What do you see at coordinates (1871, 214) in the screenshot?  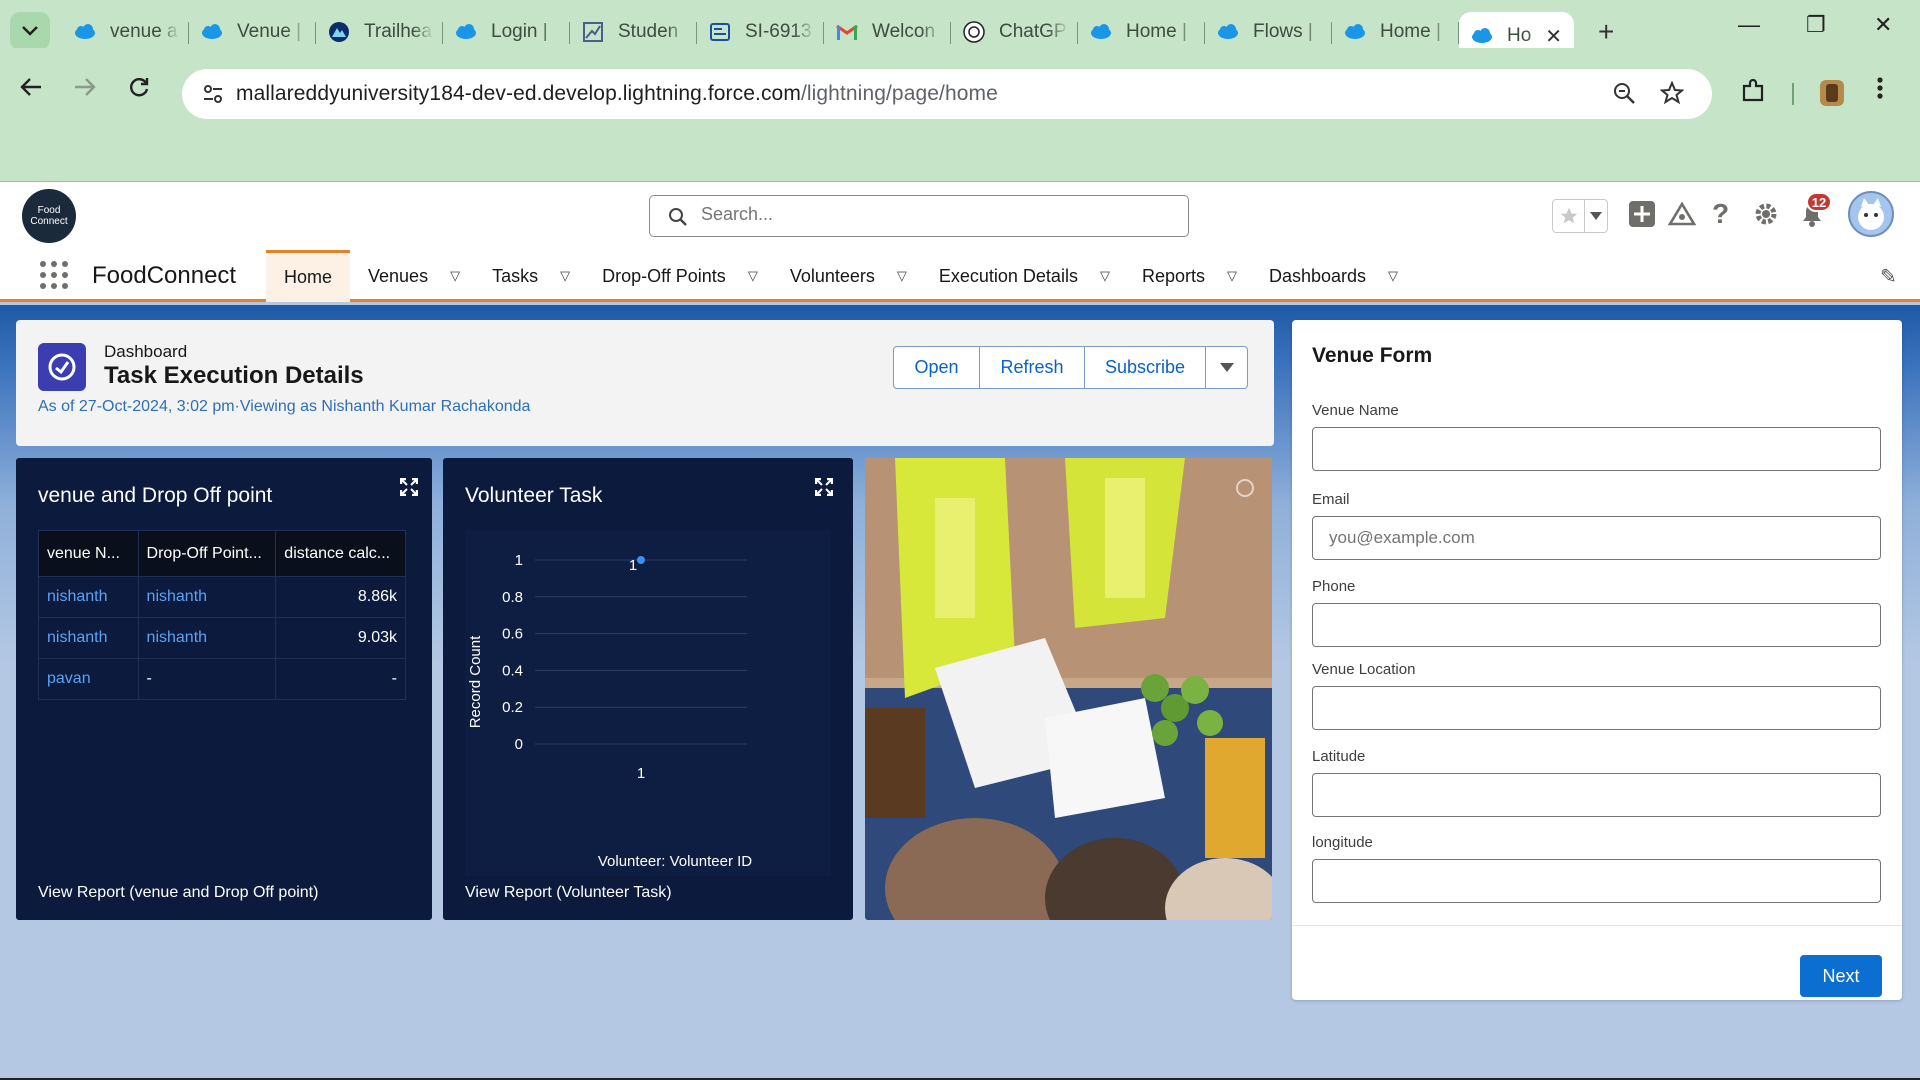 I see `user-avatar` at bounding box center [1871, 214].